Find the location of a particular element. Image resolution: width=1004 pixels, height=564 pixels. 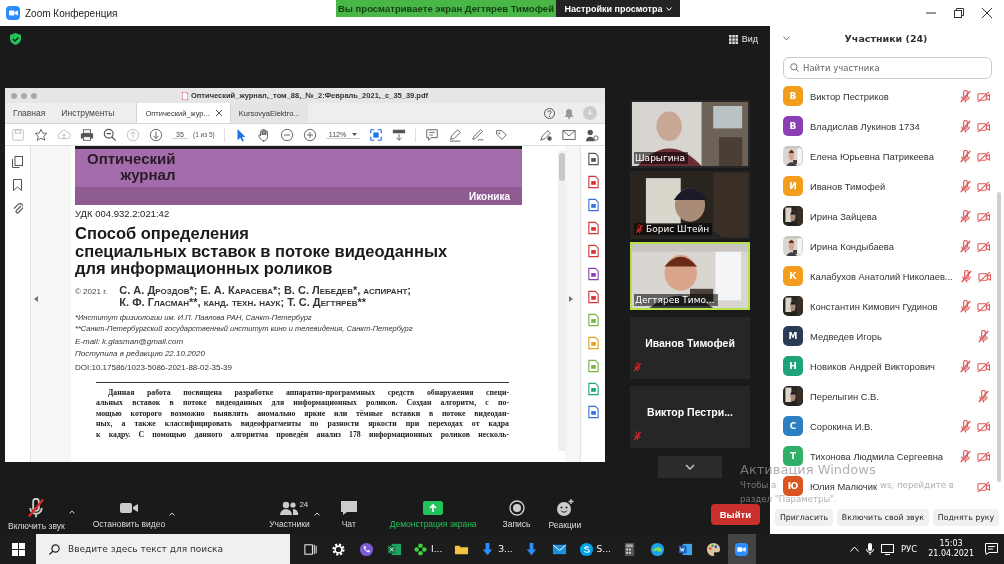

avatar: В is located at coordinates (793, 126).